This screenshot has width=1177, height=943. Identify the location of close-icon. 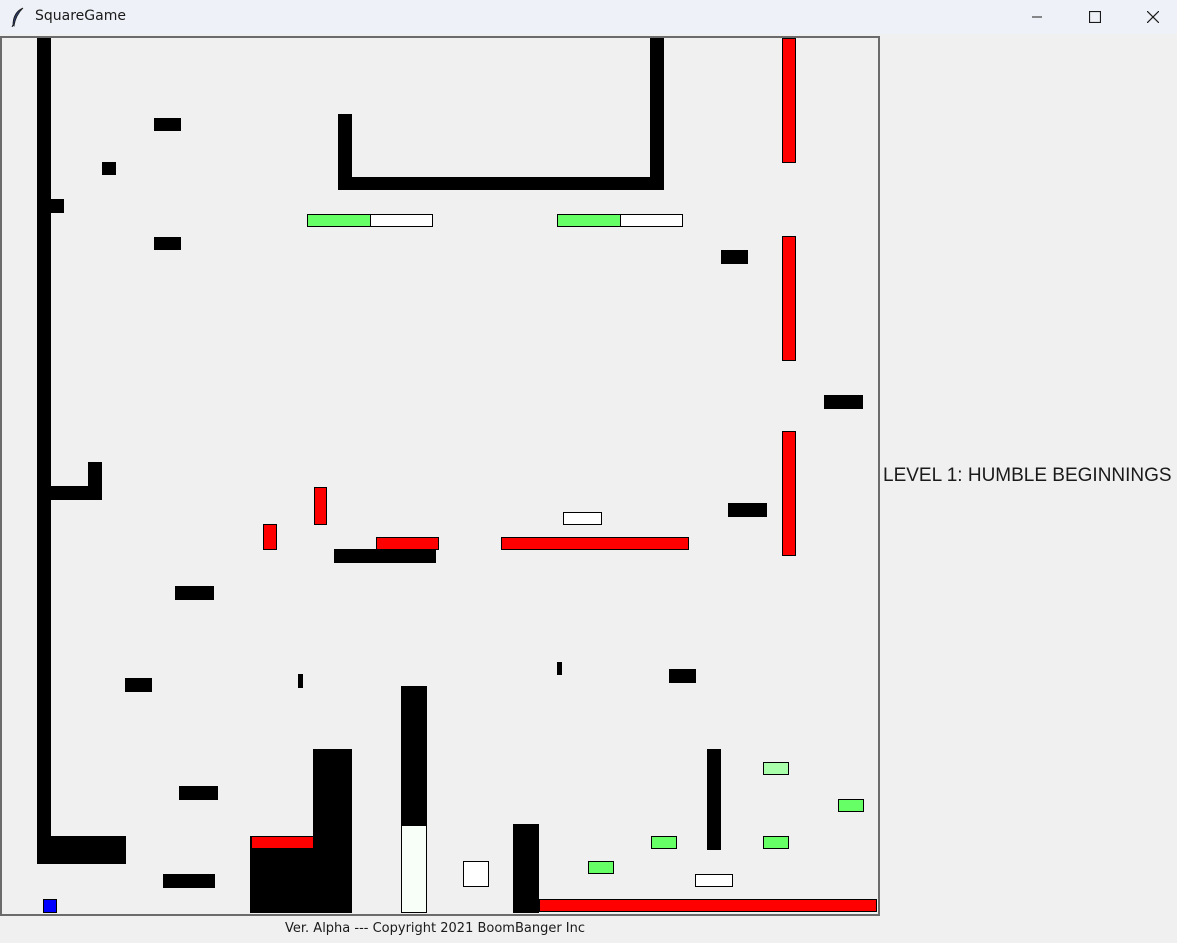
(1153, 17).